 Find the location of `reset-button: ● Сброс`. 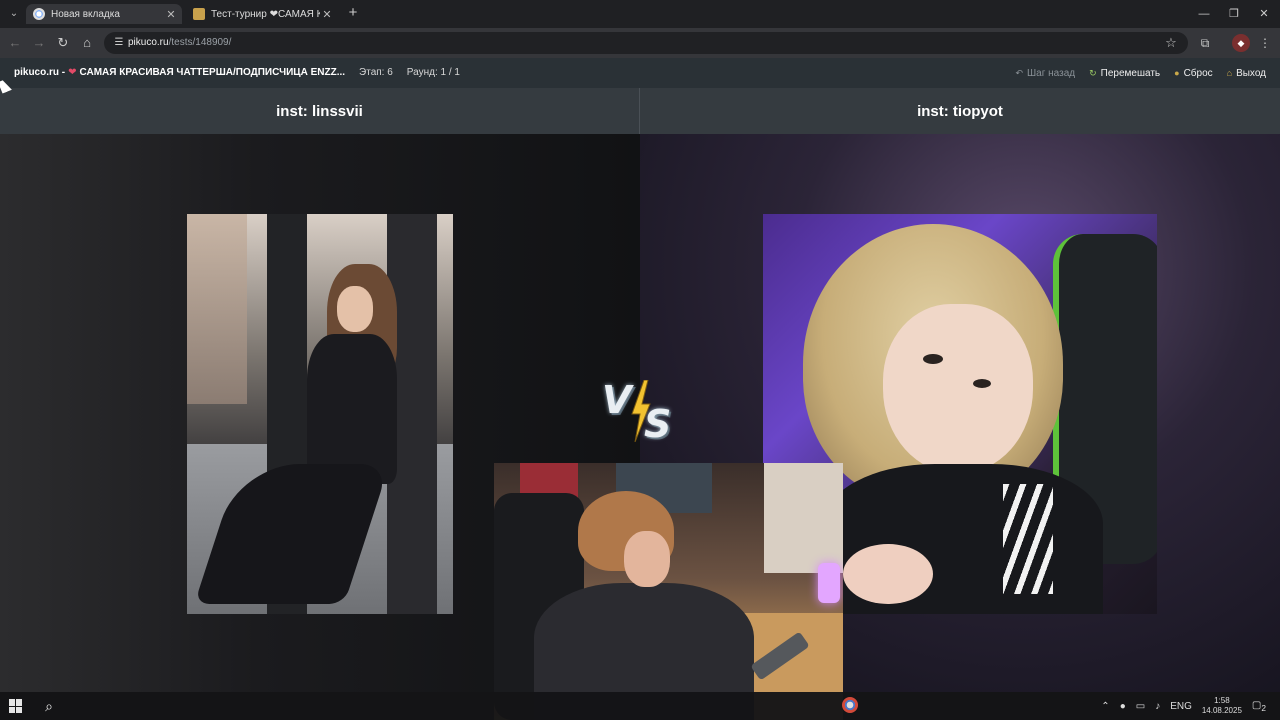

reset-button: ● Сброс is located at coordinates (1193, 73).